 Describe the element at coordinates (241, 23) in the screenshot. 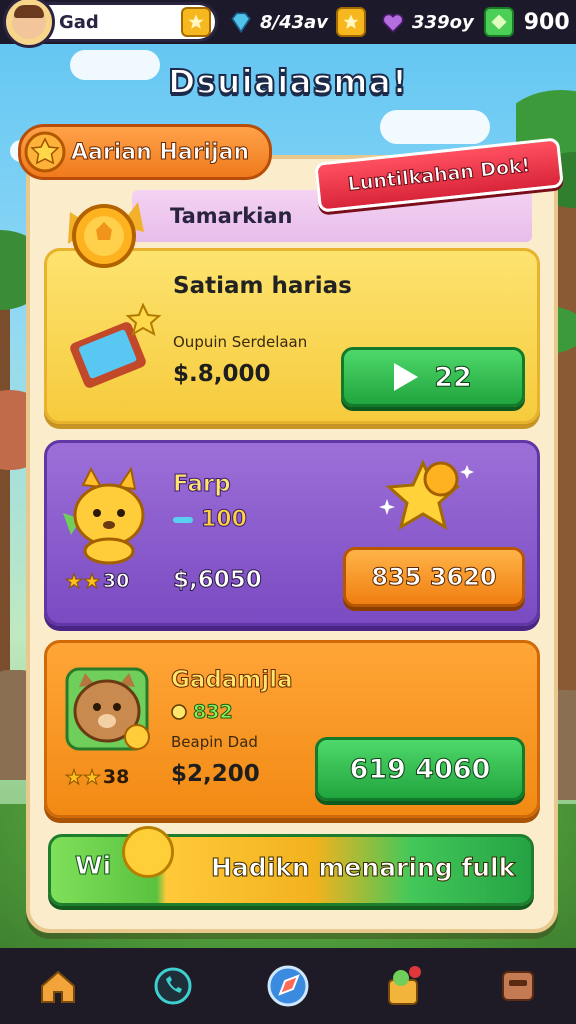

I see `gem-icon` at that location.